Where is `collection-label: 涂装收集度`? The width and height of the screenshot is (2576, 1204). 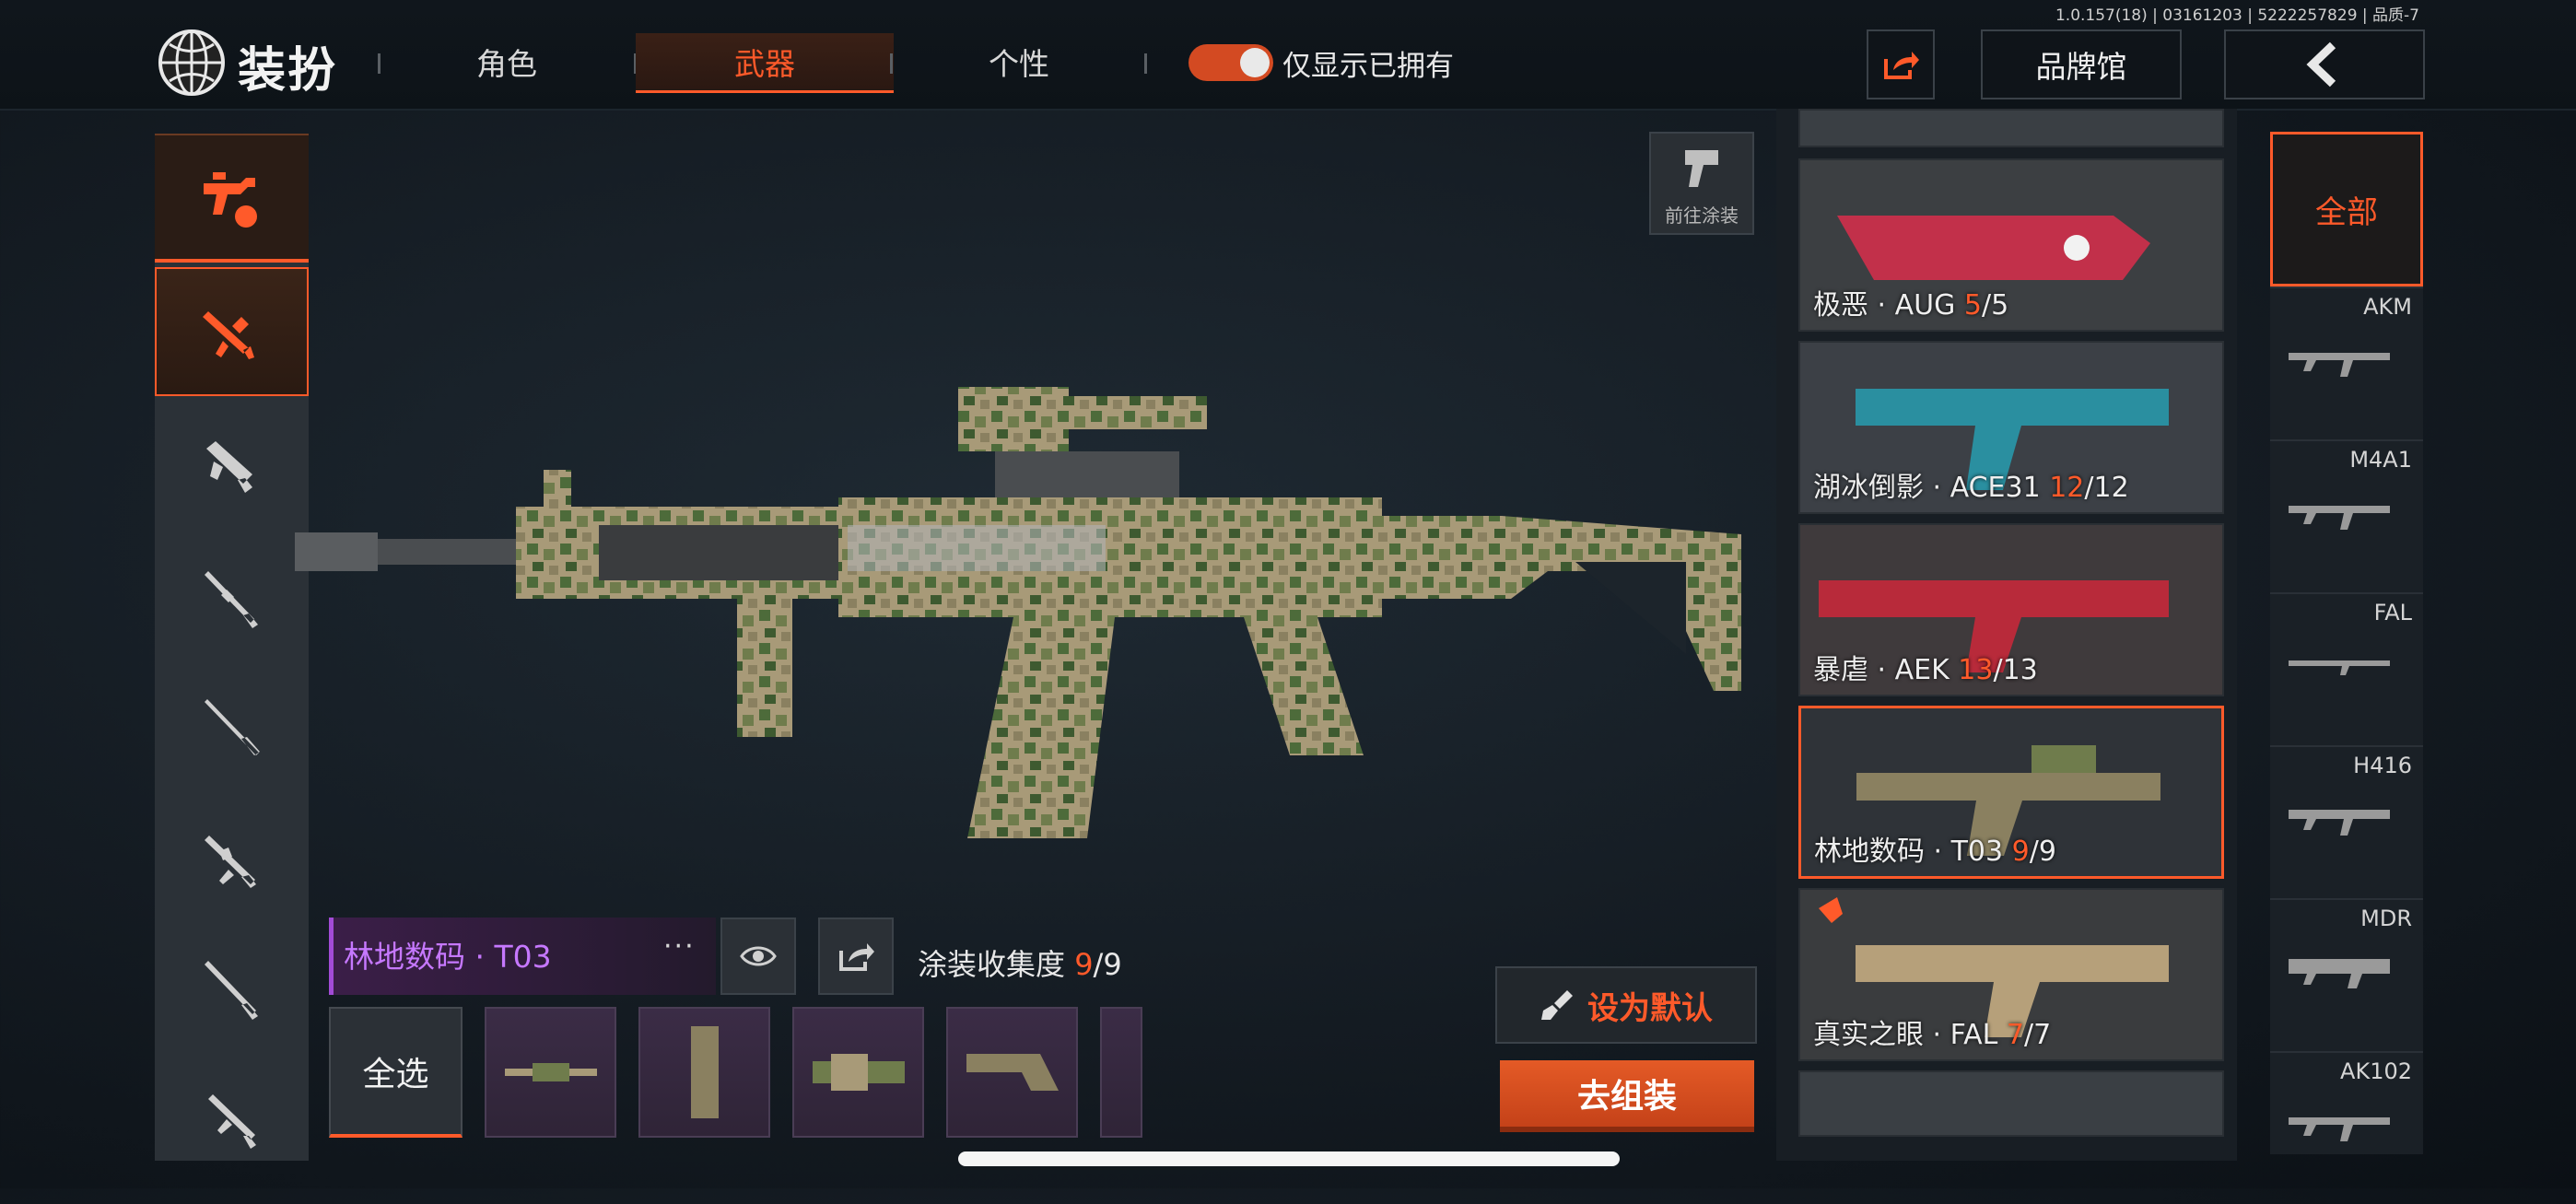 collection-label: 涂装收集度 is located at coordinates (992, 965).